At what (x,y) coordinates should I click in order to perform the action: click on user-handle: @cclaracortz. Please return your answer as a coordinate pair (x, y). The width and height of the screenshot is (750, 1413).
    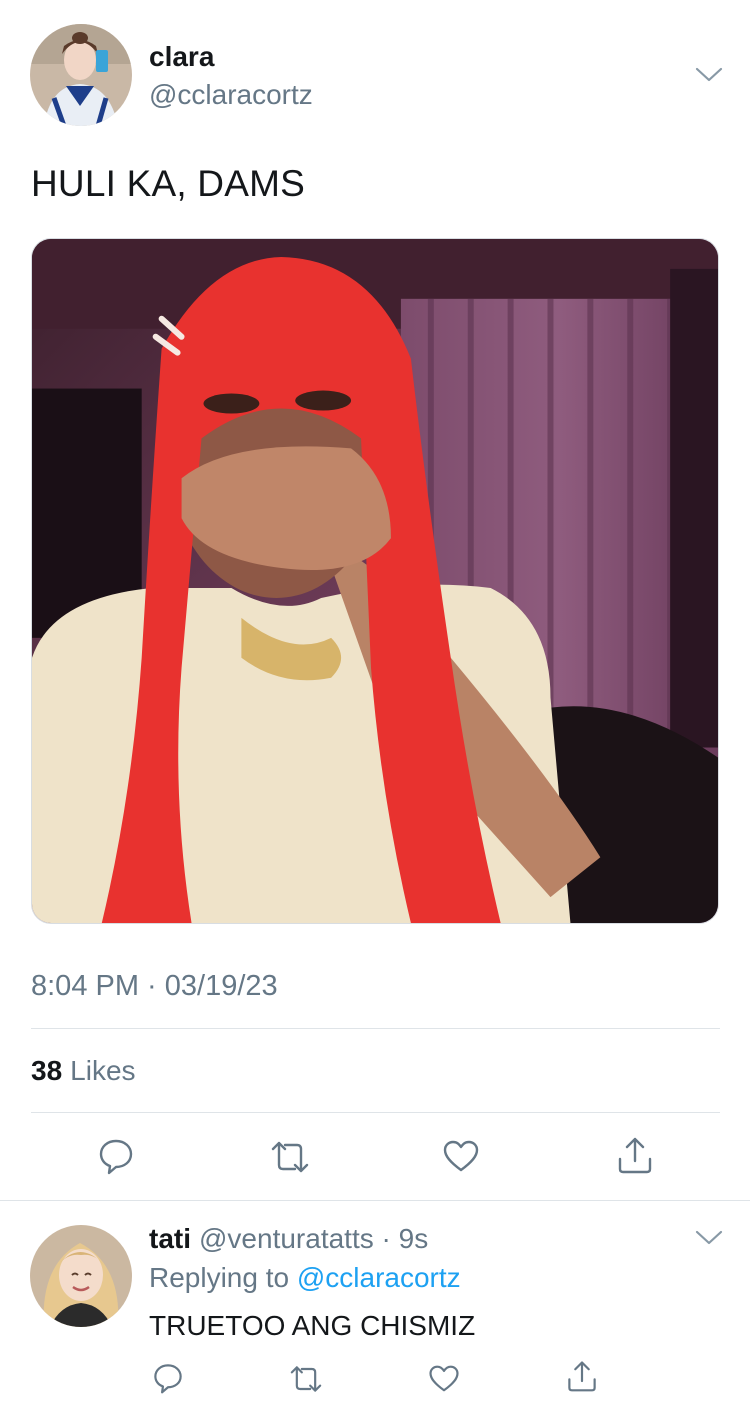
    Looking at the image, I should click on (231, 95).